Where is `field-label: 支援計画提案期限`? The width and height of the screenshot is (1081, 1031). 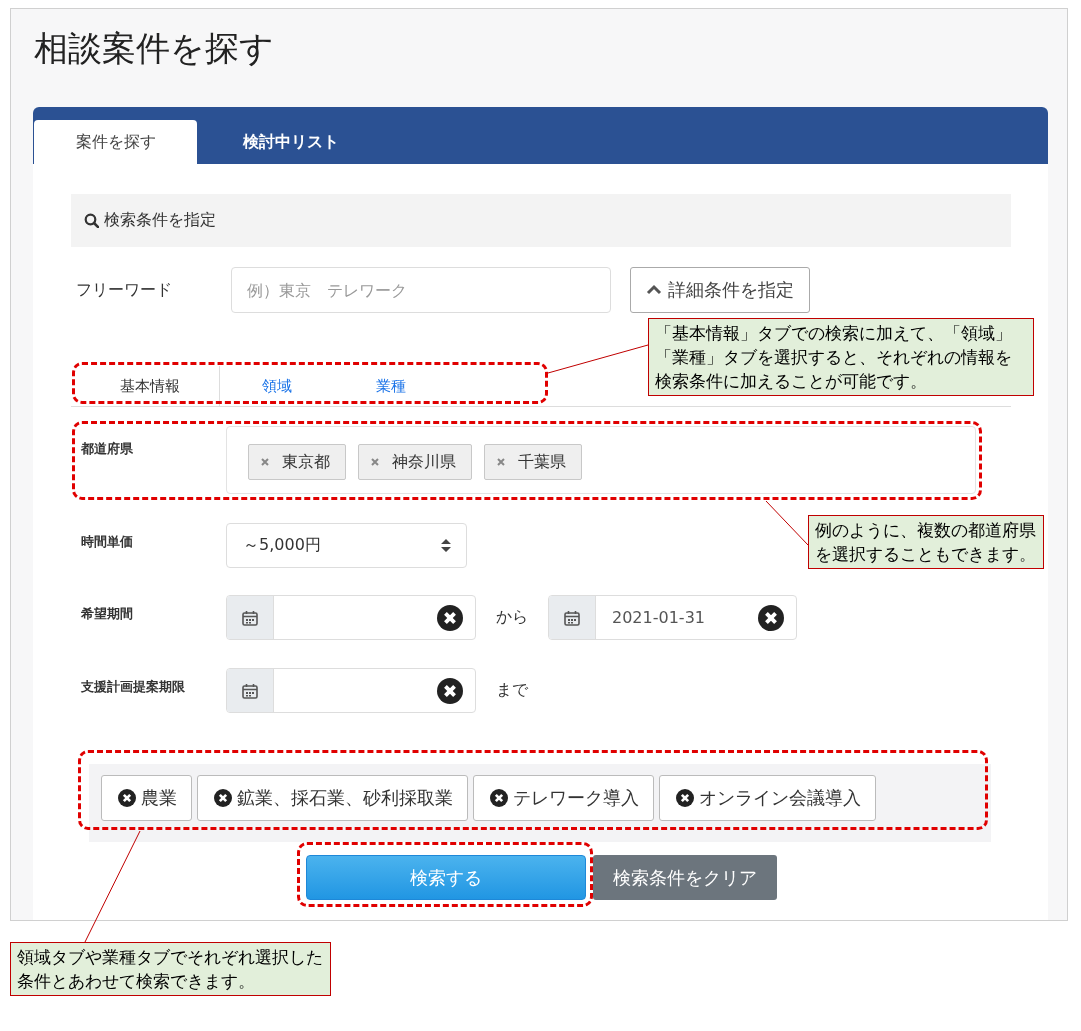
field-label: 支援計画提案期限 is located at coordinates (133, 687).